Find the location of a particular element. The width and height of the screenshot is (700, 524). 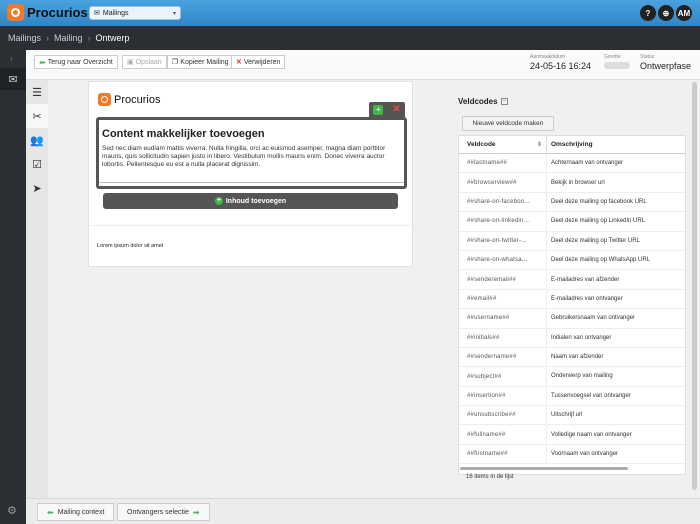

table-row: ##browserview## Bekijk in browser url is located at coordinates (572, 183).